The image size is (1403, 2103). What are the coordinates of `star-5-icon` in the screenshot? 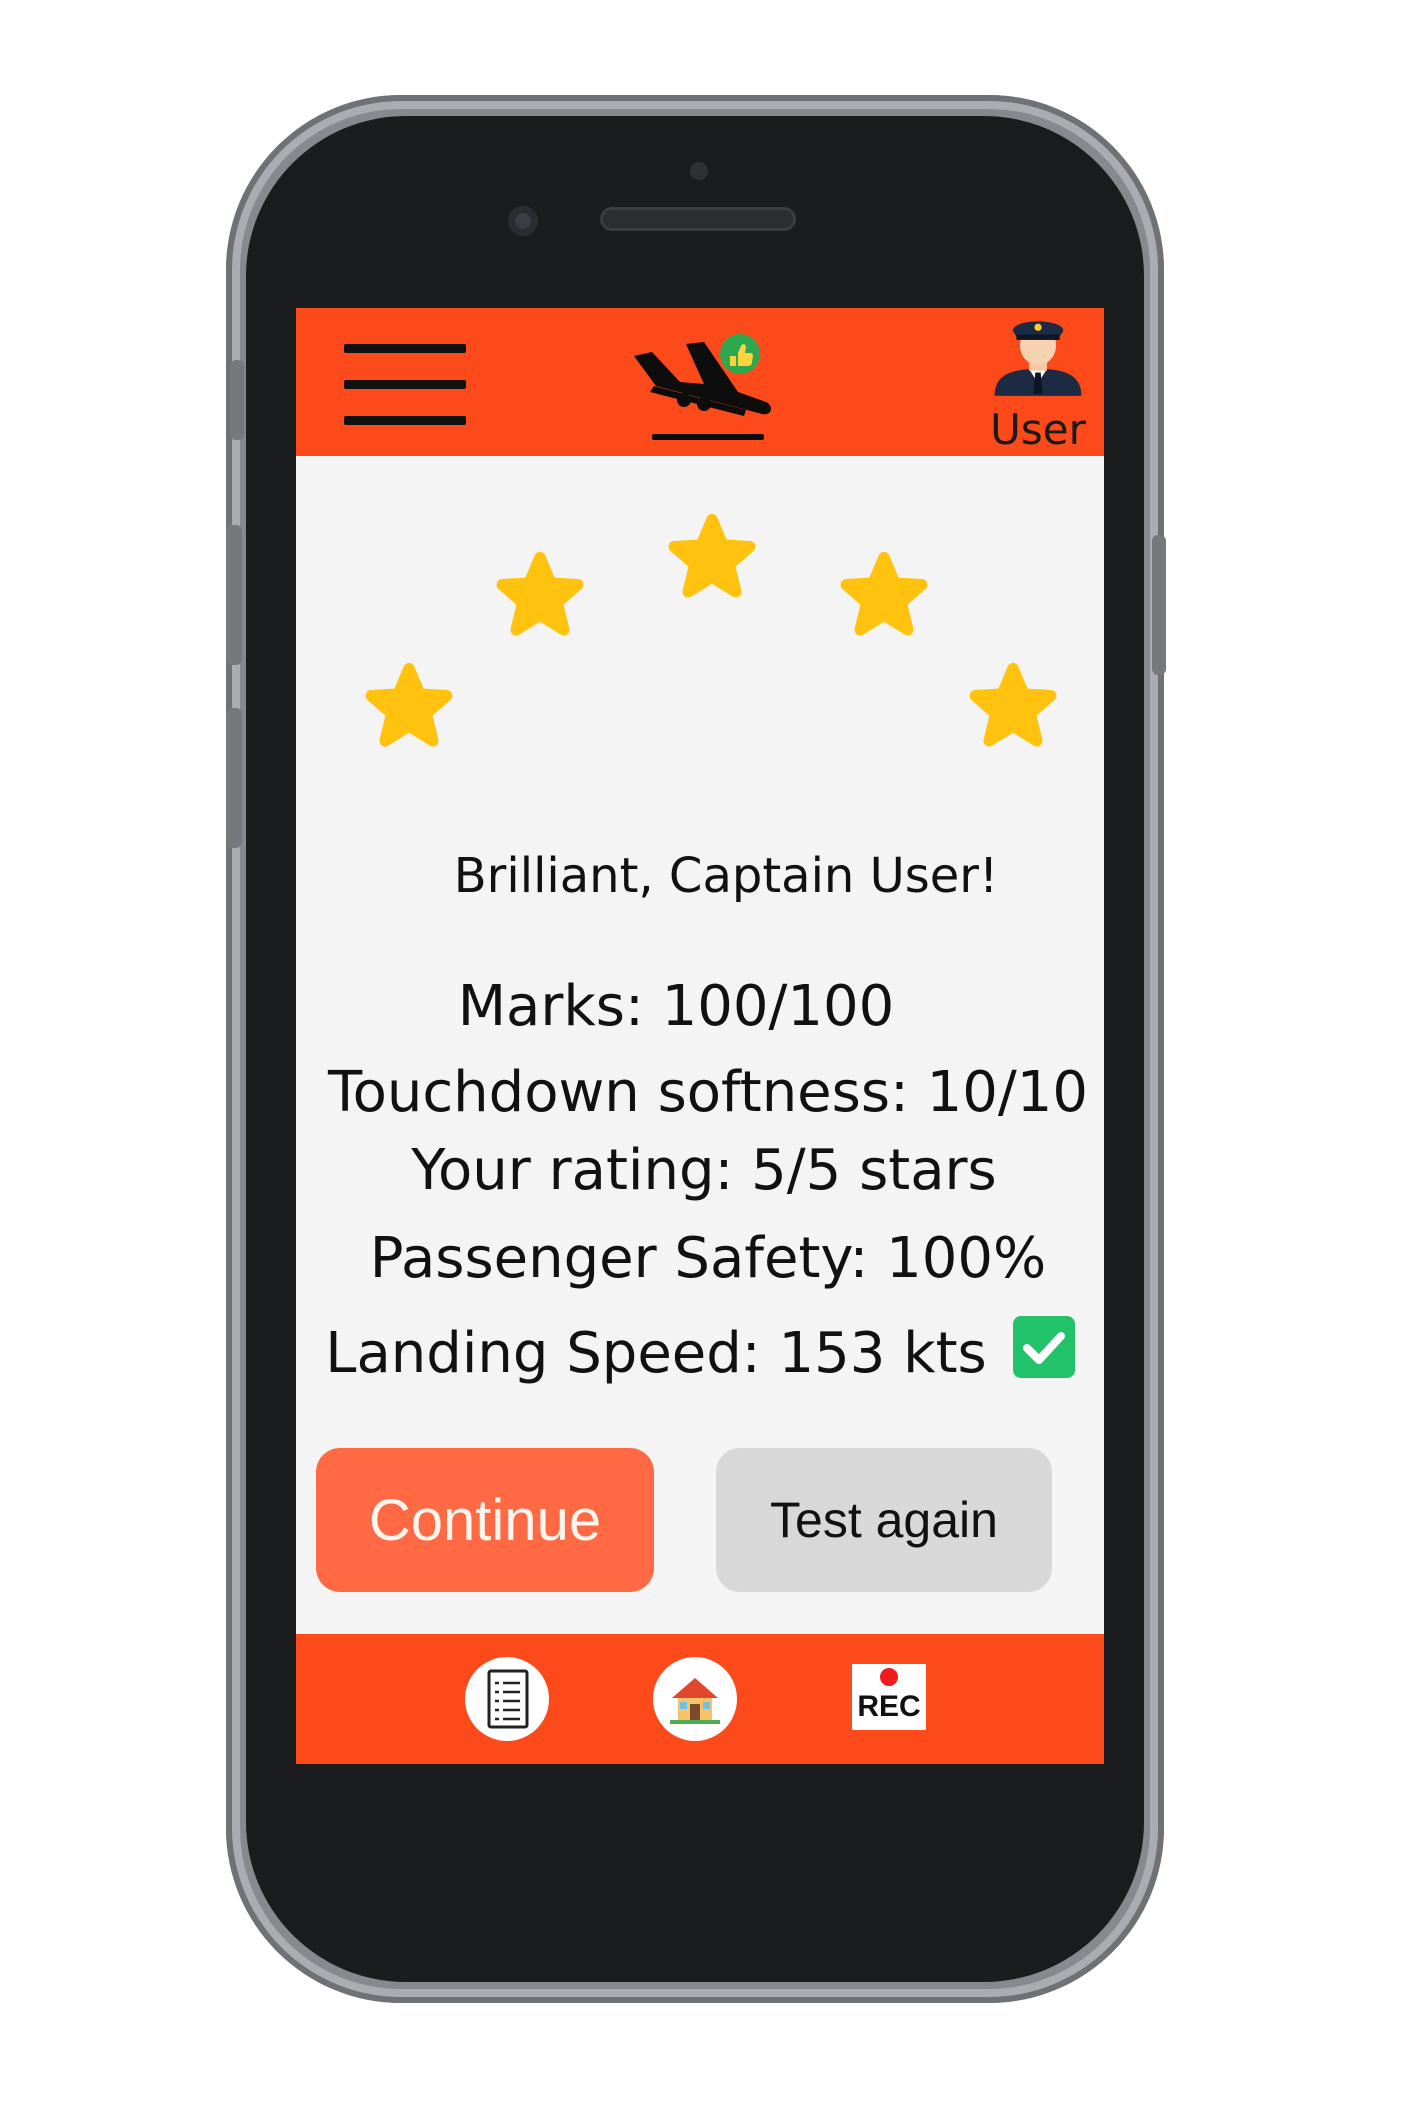 It's located at (1012, 705).